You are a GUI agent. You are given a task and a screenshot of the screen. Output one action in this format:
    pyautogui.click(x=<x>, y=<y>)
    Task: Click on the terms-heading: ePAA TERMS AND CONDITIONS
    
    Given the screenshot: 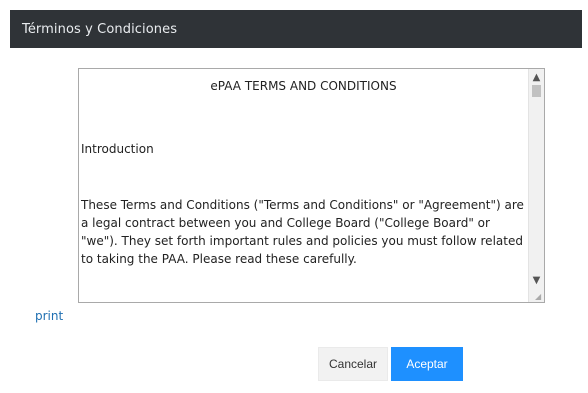 What is the action you would take?
    pyautogui.click(x=303, y=86)
    